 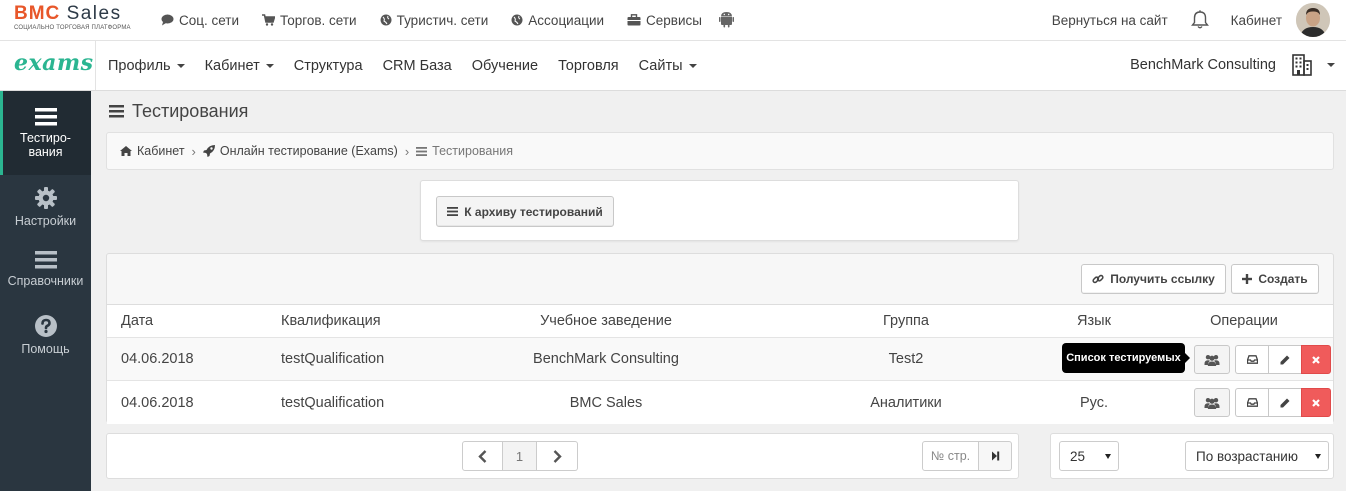 I want to click on cell-group: Test2, so click(x=906, y=359).